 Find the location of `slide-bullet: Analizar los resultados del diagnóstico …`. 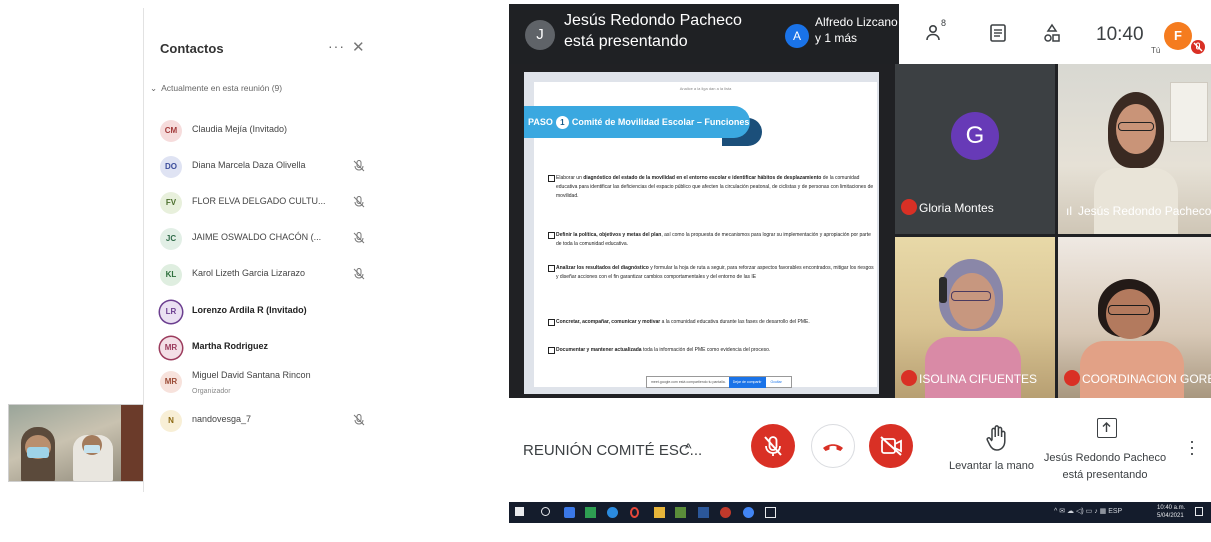

slide-bullet: Analizar los resultados del diagnóstico … is located at coordinates (711, 273).